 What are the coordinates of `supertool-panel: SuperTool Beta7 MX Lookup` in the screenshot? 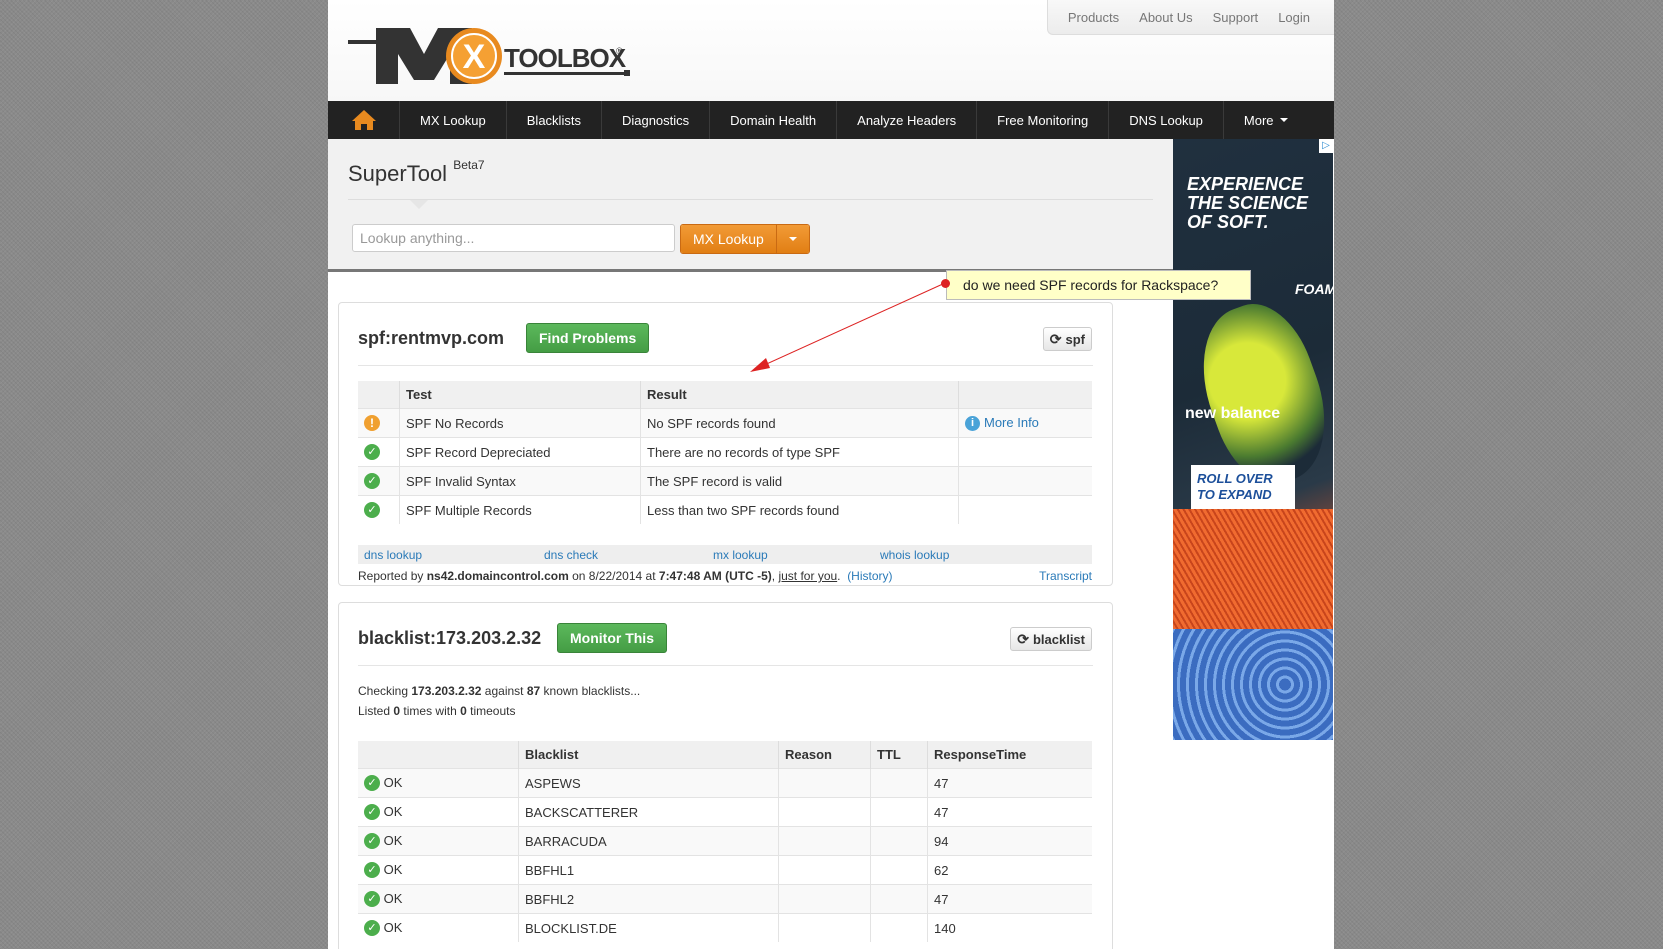 It's located at (750, 205).